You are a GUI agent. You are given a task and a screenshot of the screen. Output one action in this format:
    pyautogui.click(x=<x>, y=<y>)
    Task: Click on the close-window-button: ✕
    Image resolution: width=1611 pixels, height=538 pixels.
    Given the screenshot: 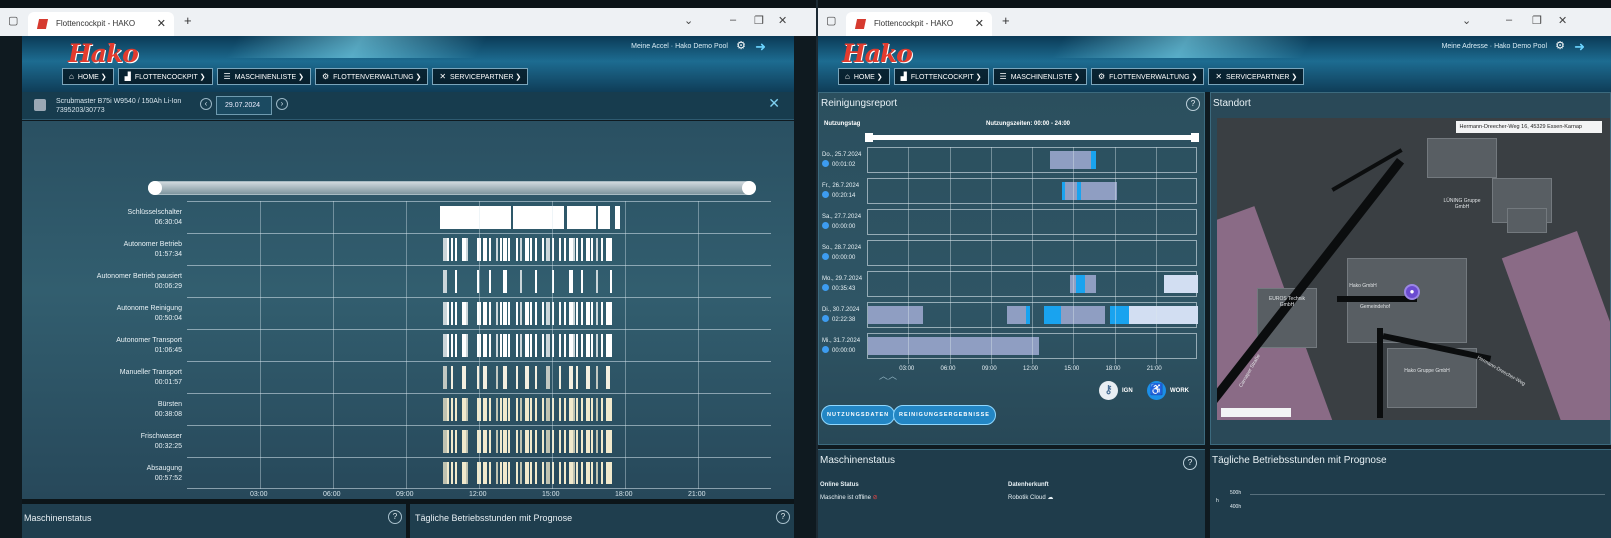 What is the action you would take?
    pyautogui.click(x=782, y=20)
    